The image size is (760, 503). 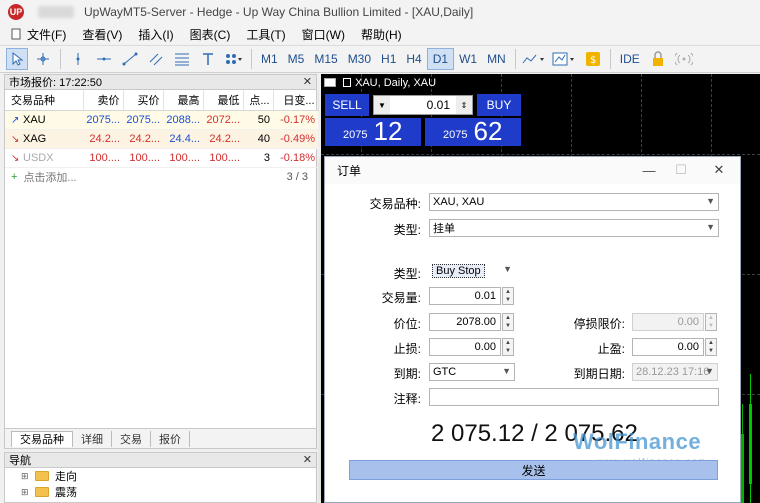 I want to click on shapes-dropdown-icon, so click(x=234, y=59).